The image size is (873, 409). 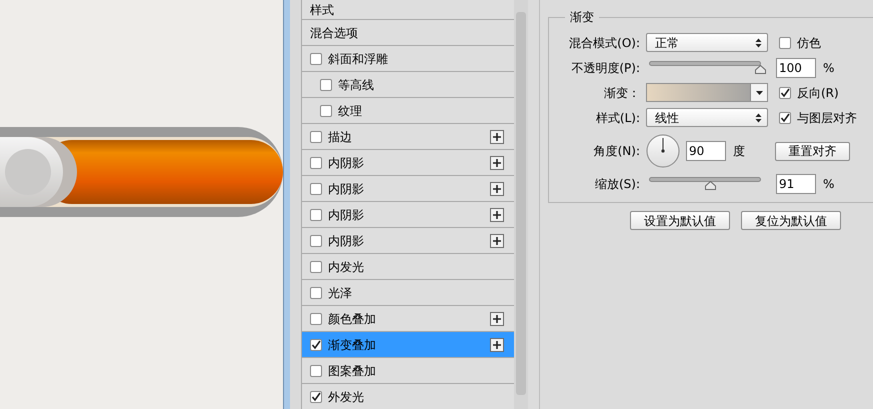 I want to click on field-label: 角度(N):, so click(x=617, y=151).